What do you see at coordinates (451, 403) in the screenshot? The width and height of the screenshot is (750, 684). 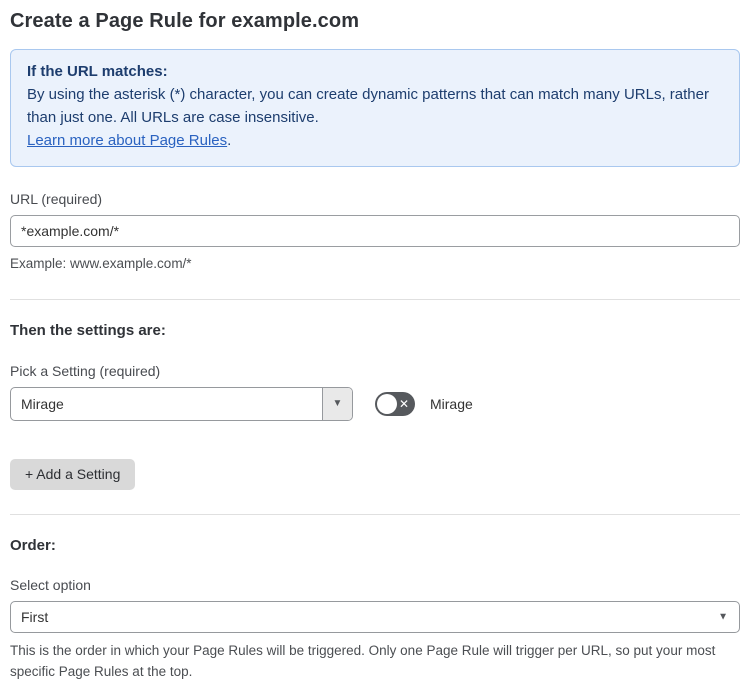 I see `toggle-label: Mirage` at bounding box center [451, 403].